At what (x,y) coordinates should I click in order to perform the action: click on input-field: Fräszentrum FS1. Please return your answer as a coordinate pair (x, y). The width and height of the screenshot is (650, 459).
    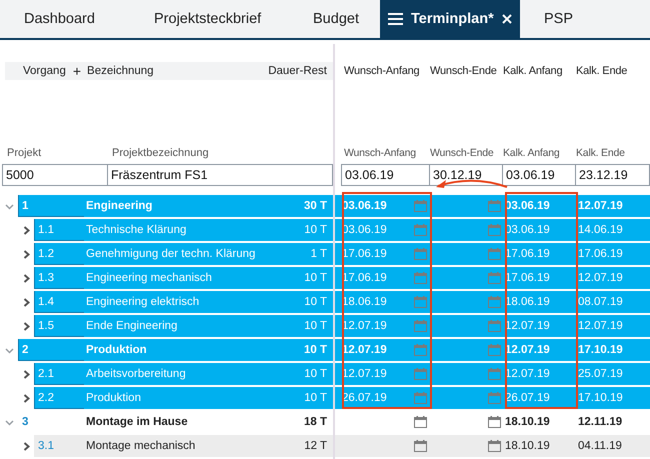
    Looking at the image, I should click on (220, 175).